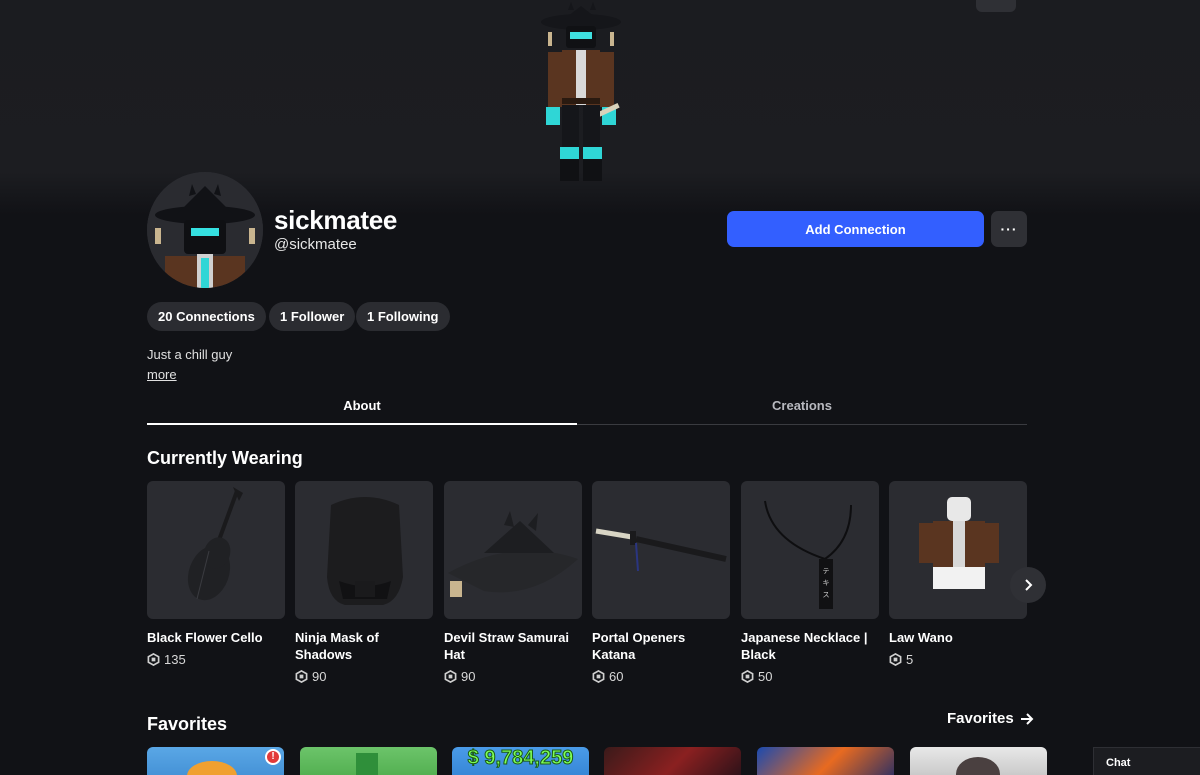 The height and width of the screenshot is (775, 1200). What do you see at coordinates (190, 354) in the screenshot?
I see `profile-bio: Just a chill guy` at bounding box center [190, 354].